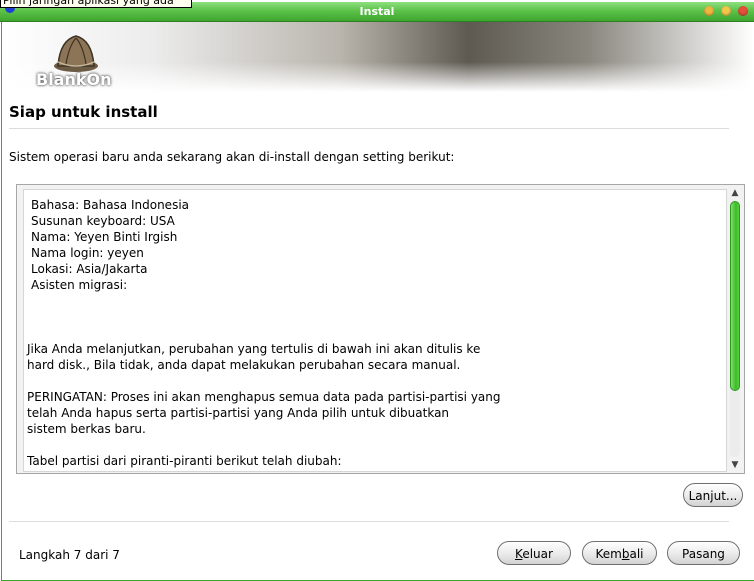  What do you see at coordinates (703, 553) in the screenshot?
I see `install-button: Pasang` at bounding box center [703, 553].